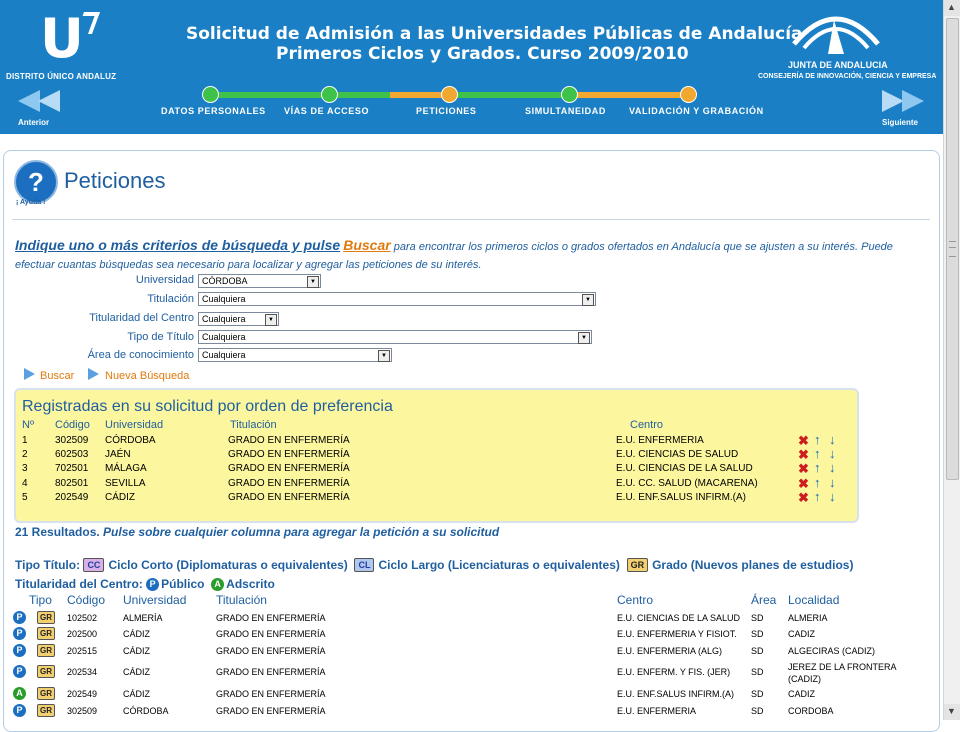  What do you see at coordinates (903, 101) in the screenshot?
I see `nav-next-arrow-icon` at bounding box center [903, 101].